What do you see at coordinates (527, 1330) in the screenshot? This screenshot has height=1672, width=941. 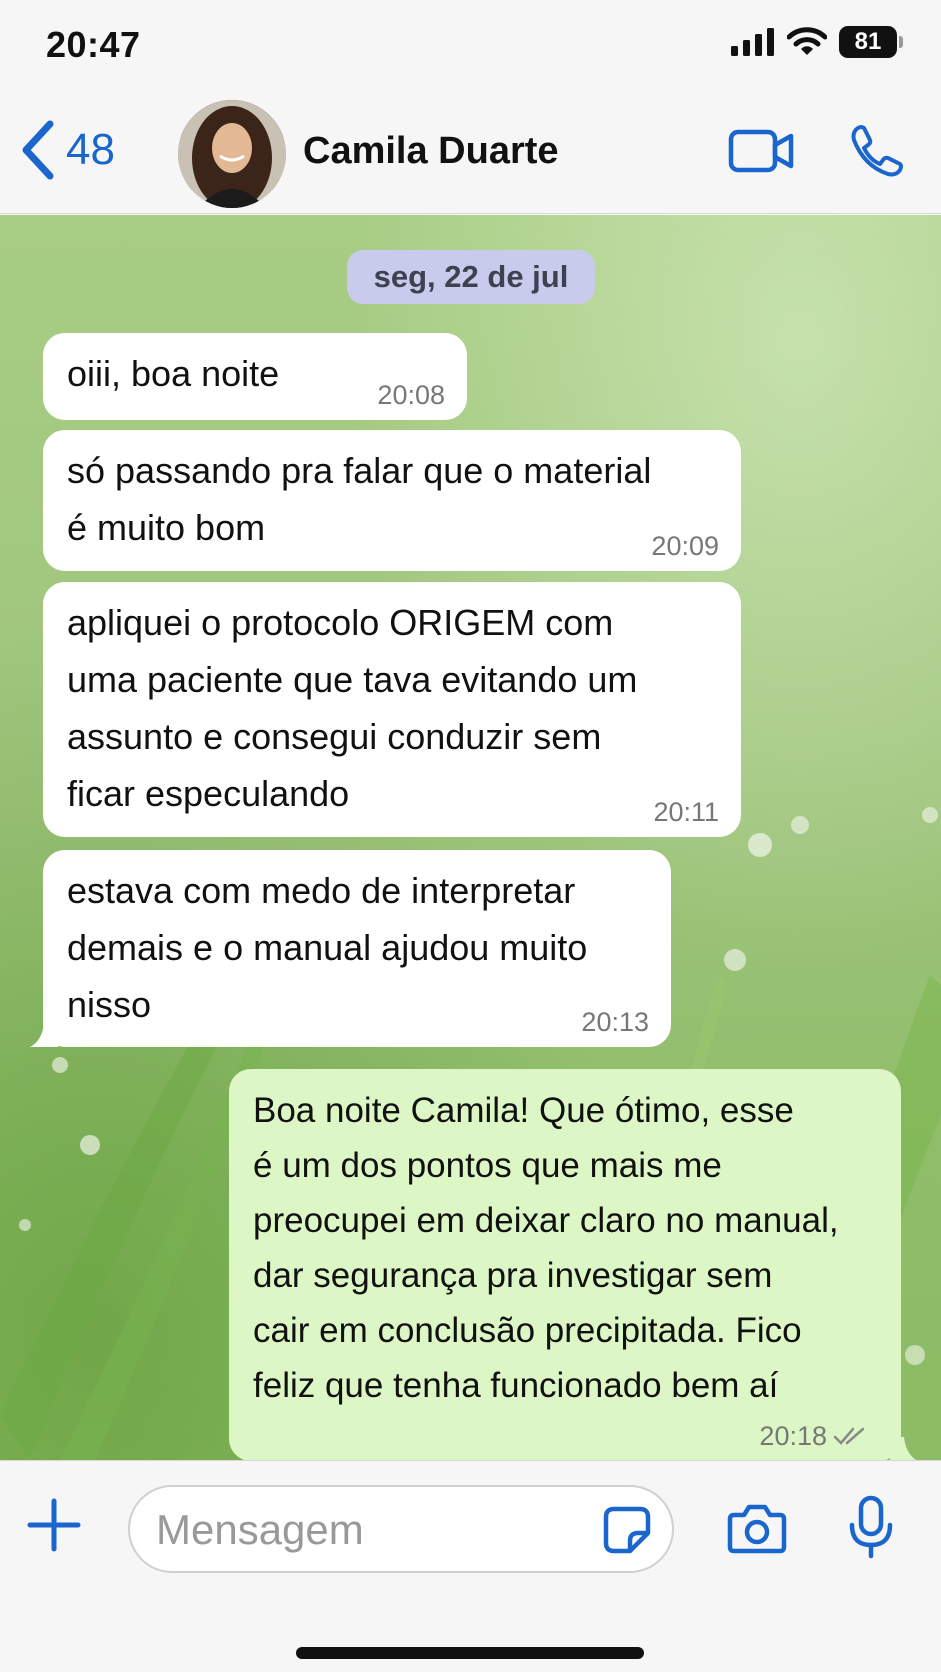 I see `message-text-line: cair em conclusão precipitada. Fico` at bounding box center [527, 1330].